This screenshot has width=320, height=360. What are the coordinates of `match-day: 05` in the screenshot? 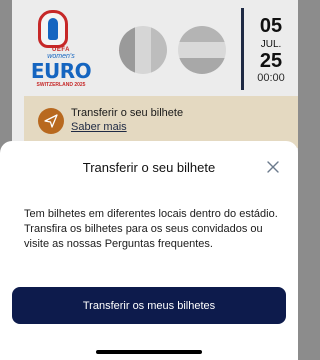 It's located at (271, 26).